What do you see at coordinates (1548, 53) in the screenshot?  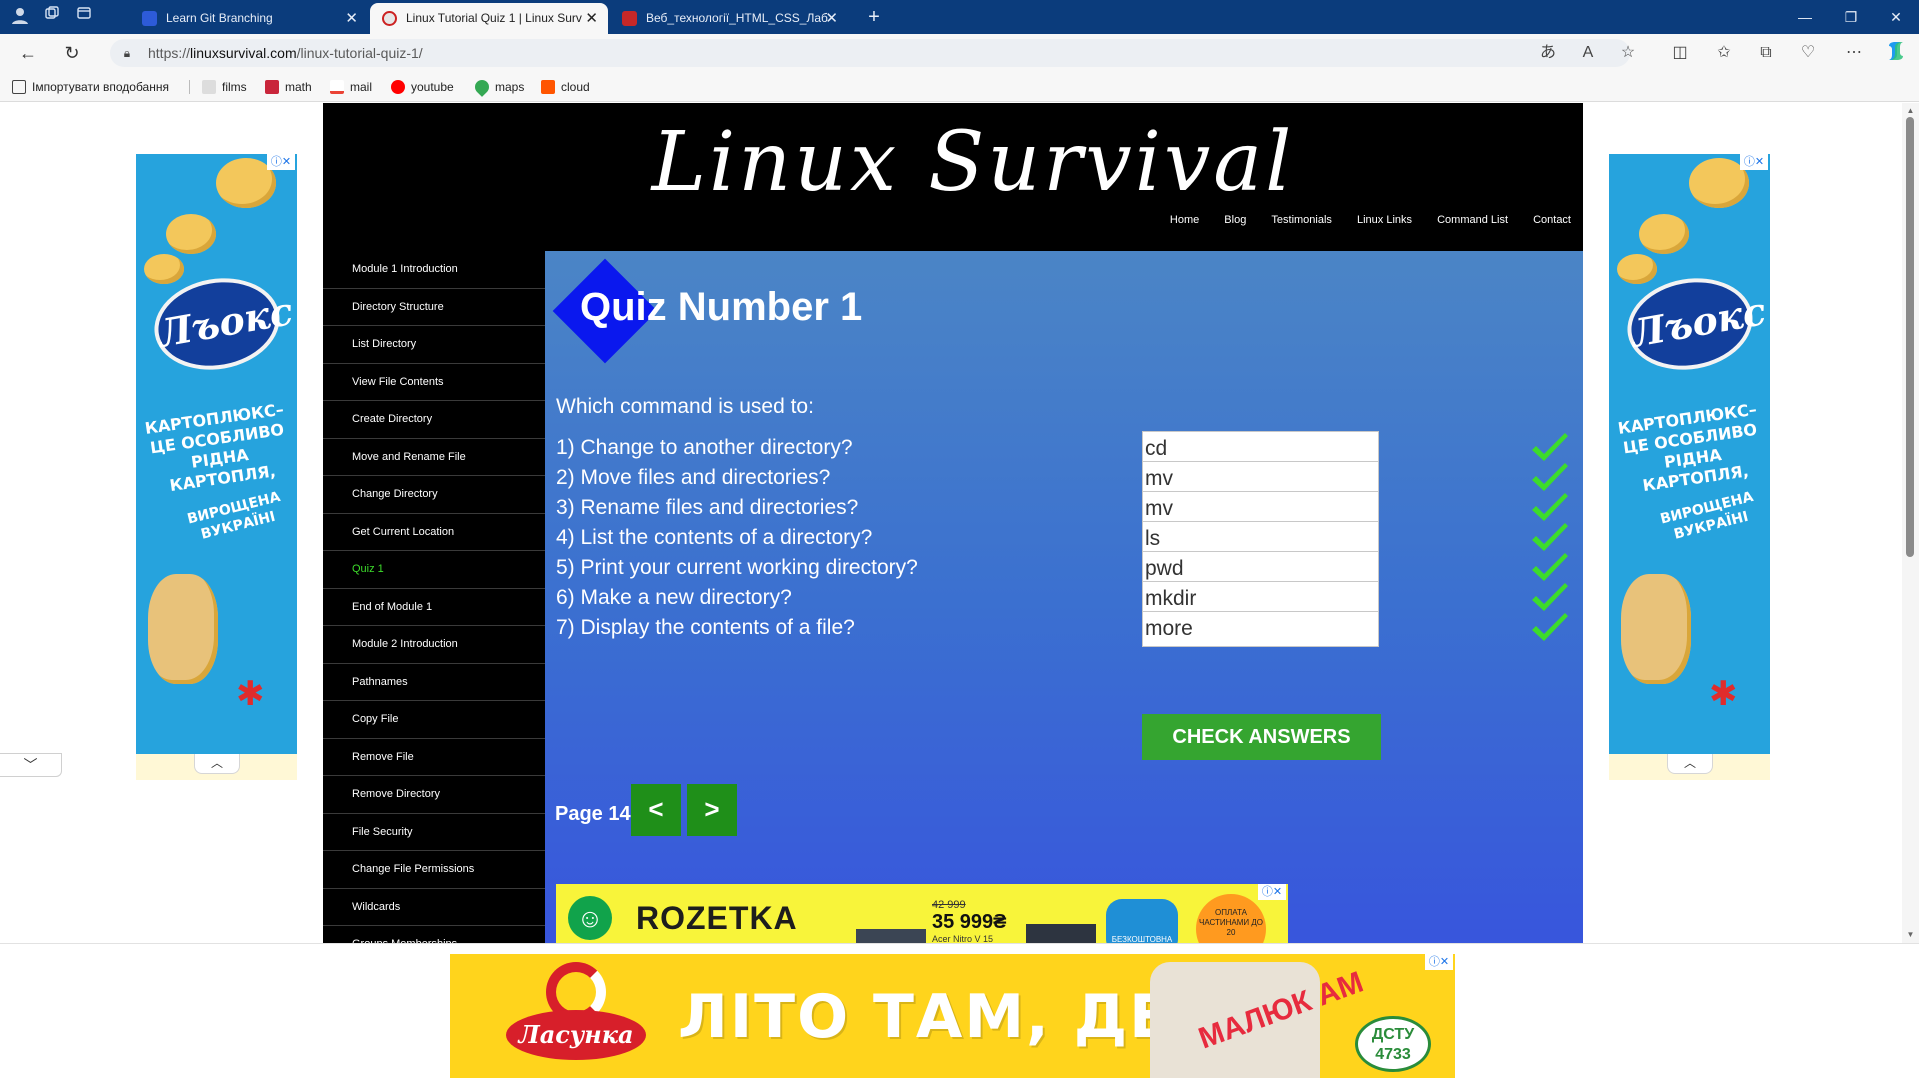 I see `translate-icon: あ` at bounding box center [1548, 53].